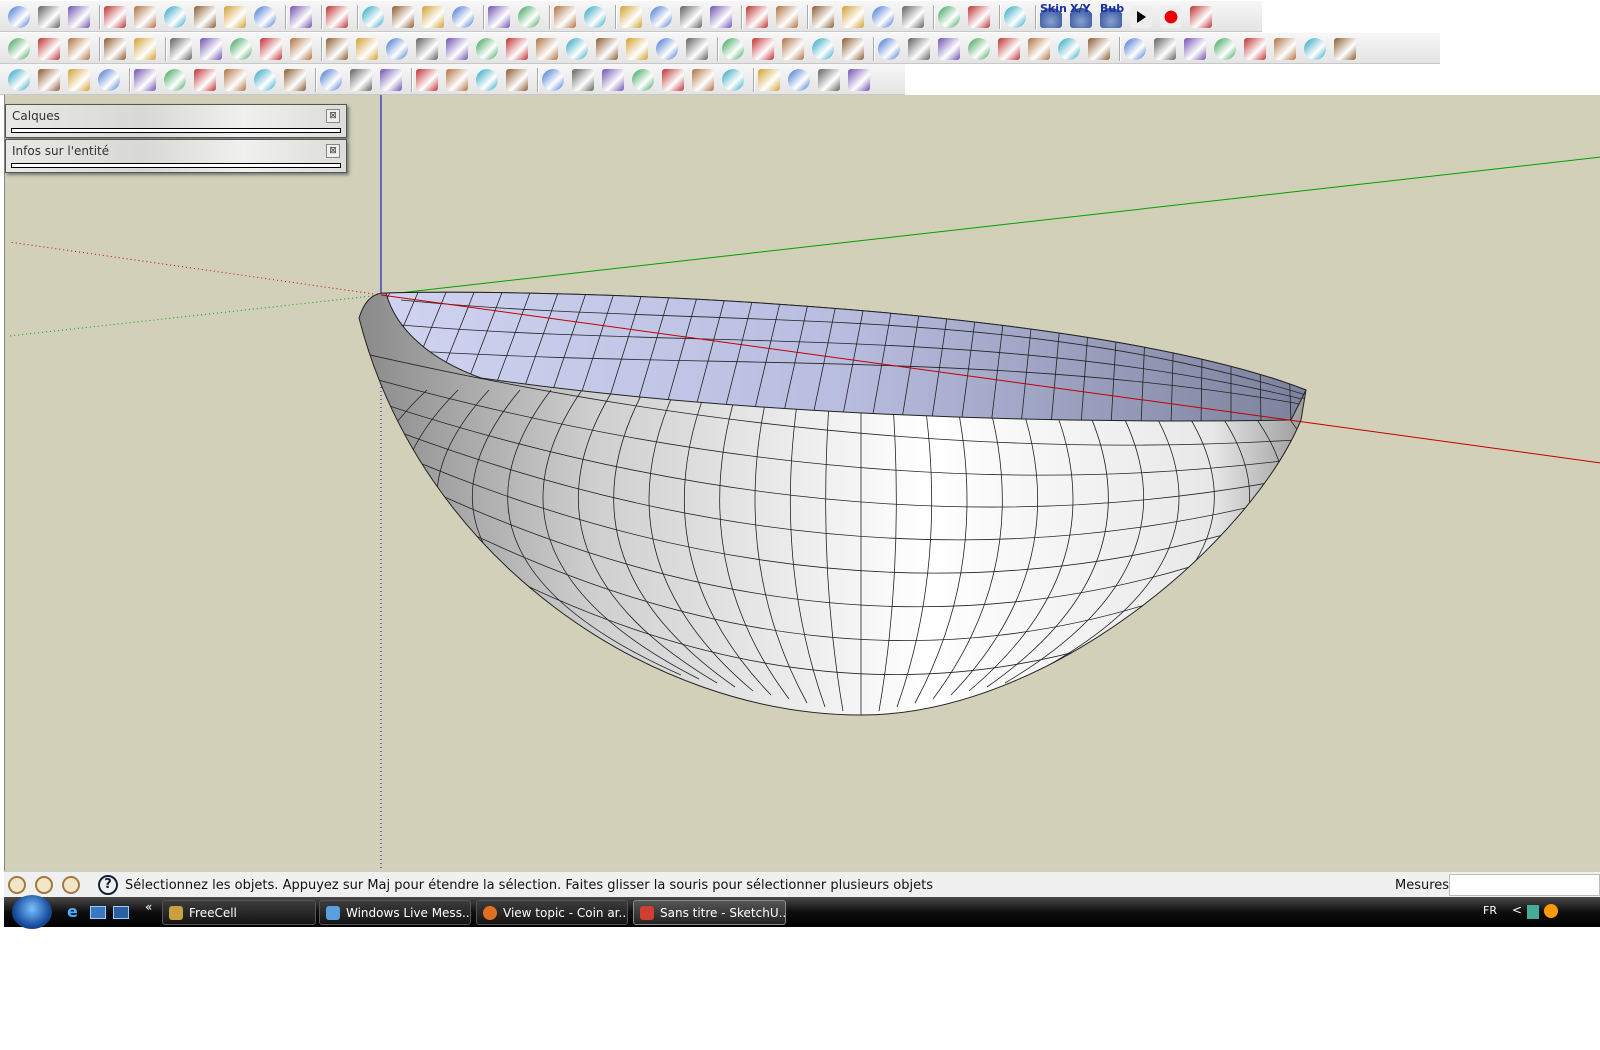 The height and width of the screenshot is (1050, 1600). Describe the element at coordinates (301, 49) in the screenshot. I see `doc-icon` at that location.